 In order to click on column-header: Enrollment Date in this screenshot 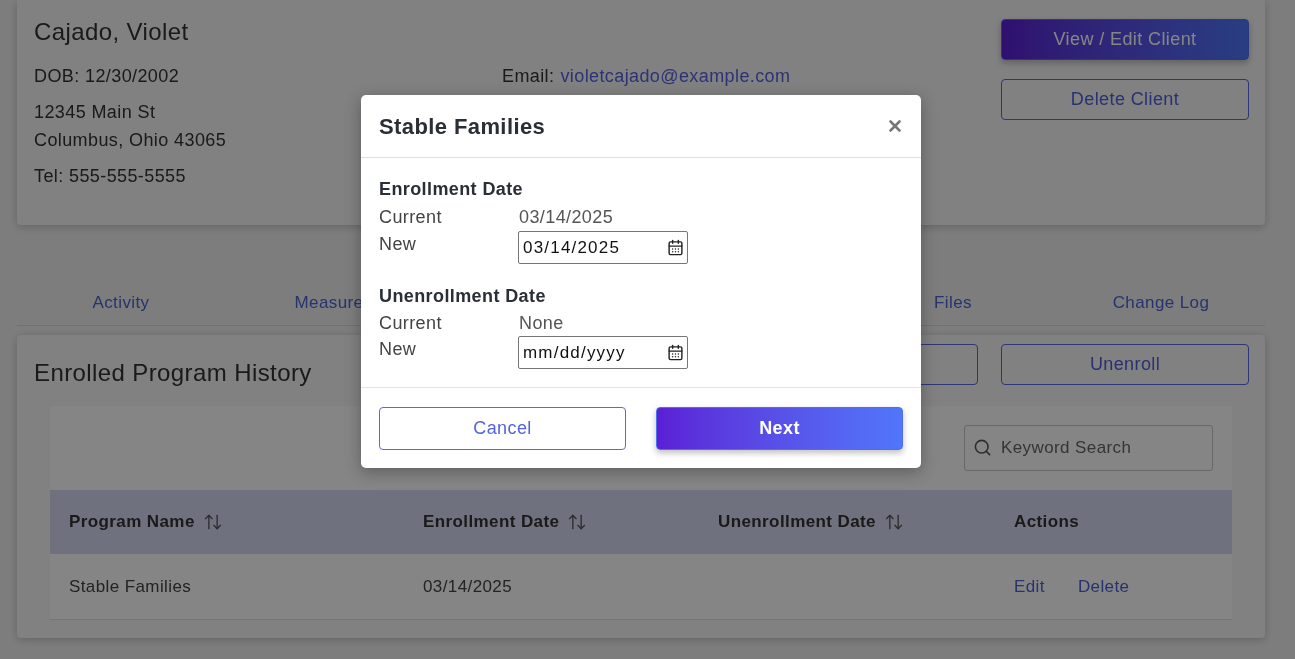, I will do `click(505, 522)`.